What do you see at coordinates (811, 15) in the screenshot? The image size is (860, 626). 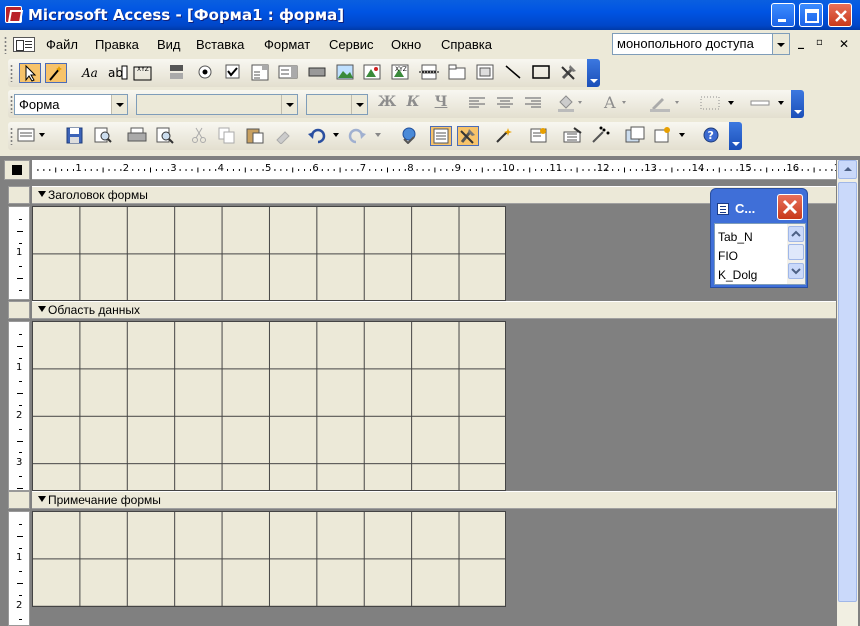 I see `maximize-button` at bounding box center [811, 15].